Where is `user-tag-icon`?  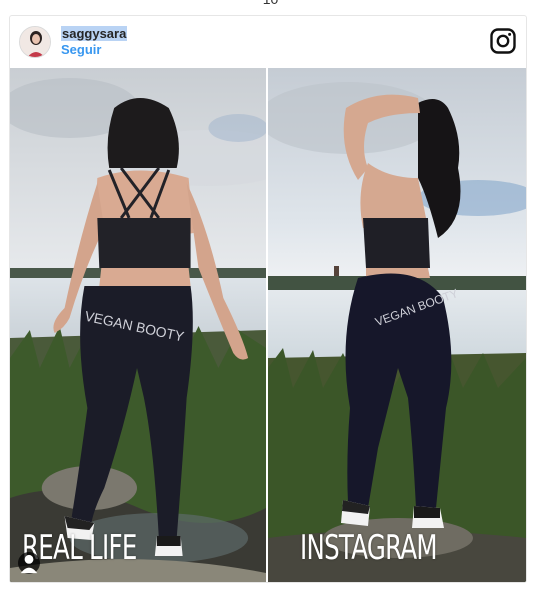
user-tag-icon is located at coordinates (29, 563).